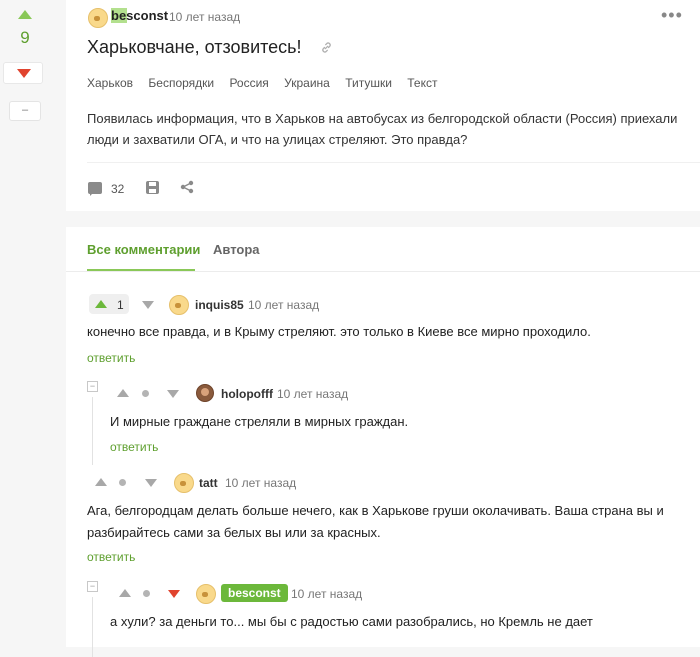  What do you see at coordinates (307, 83) in the screenshot?
I see `tag: Украина` at bounding box center [307, 83].